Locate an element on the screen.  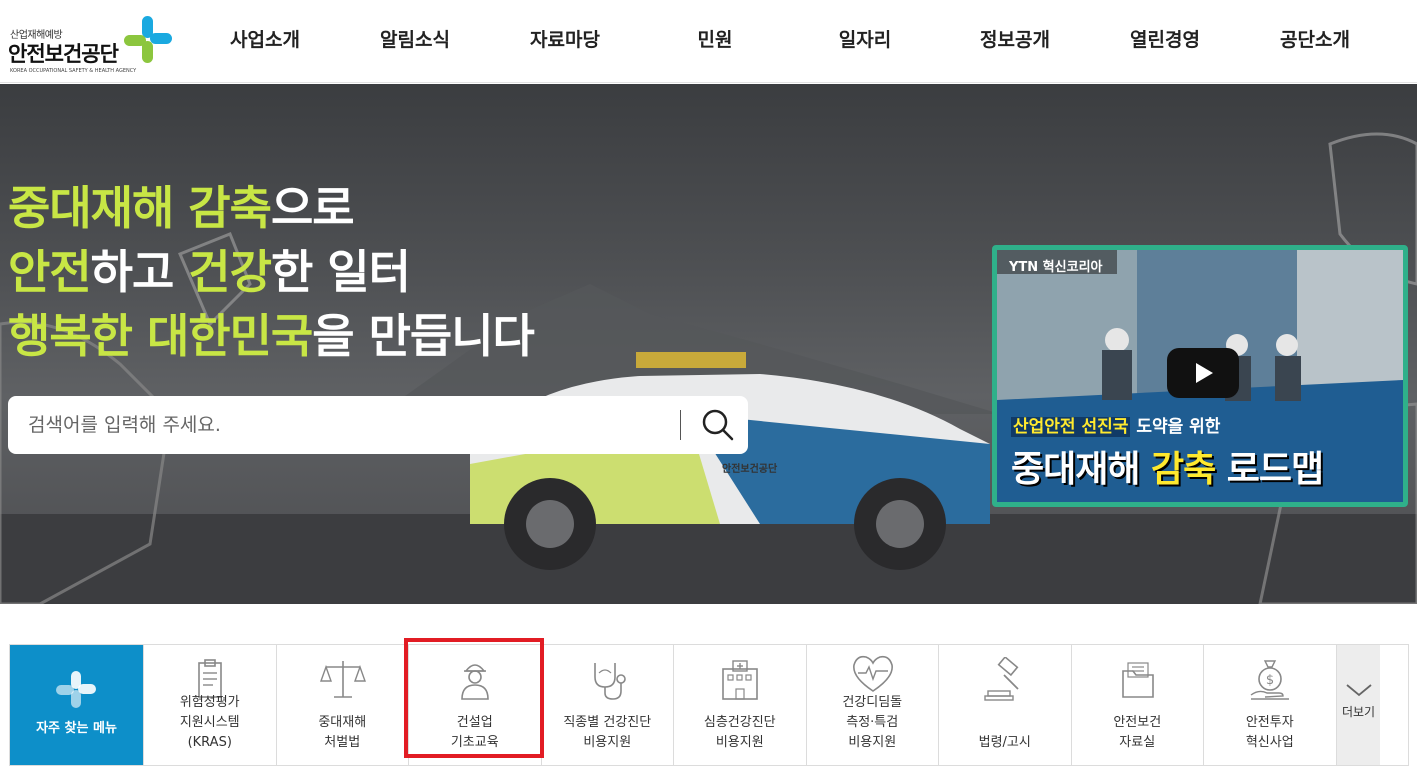
worker-icon is located at coordinates (475, 682).